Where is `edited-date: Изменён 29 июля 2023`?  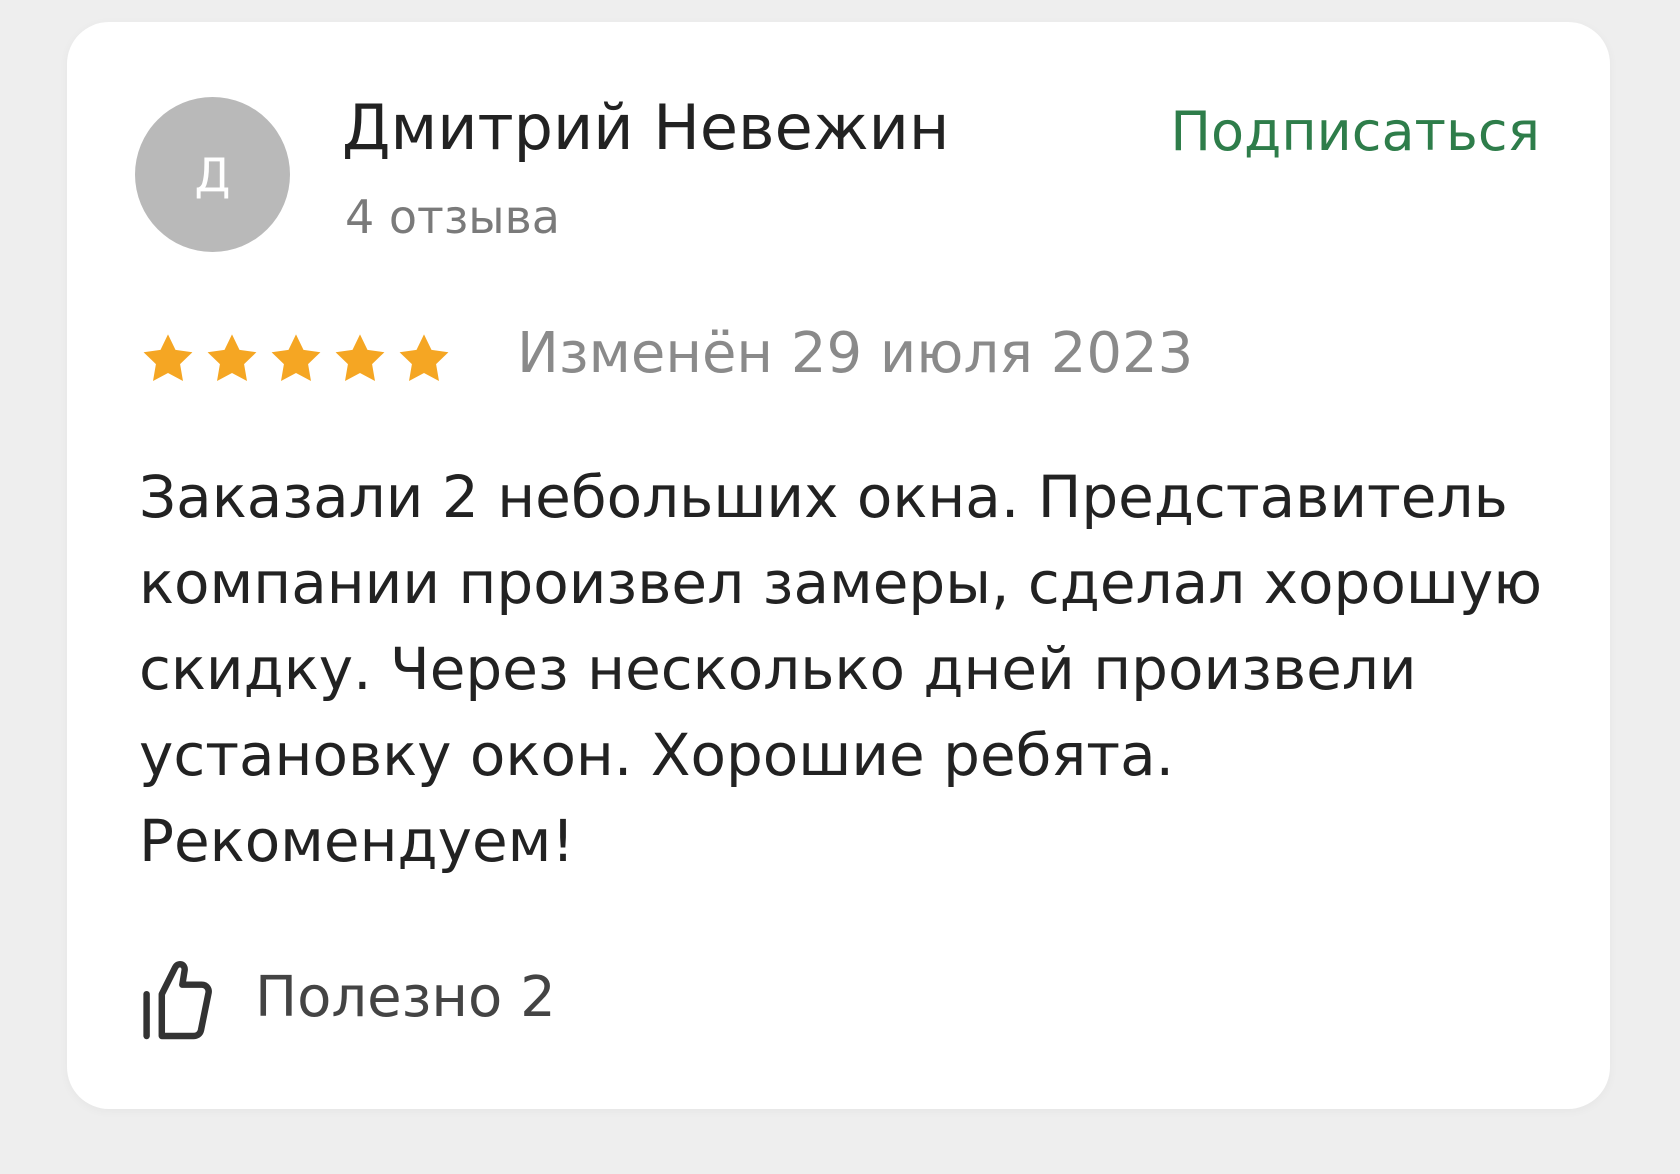
edited-date: Изменён 29 июля 2023 is located at coordinates (855, 353).